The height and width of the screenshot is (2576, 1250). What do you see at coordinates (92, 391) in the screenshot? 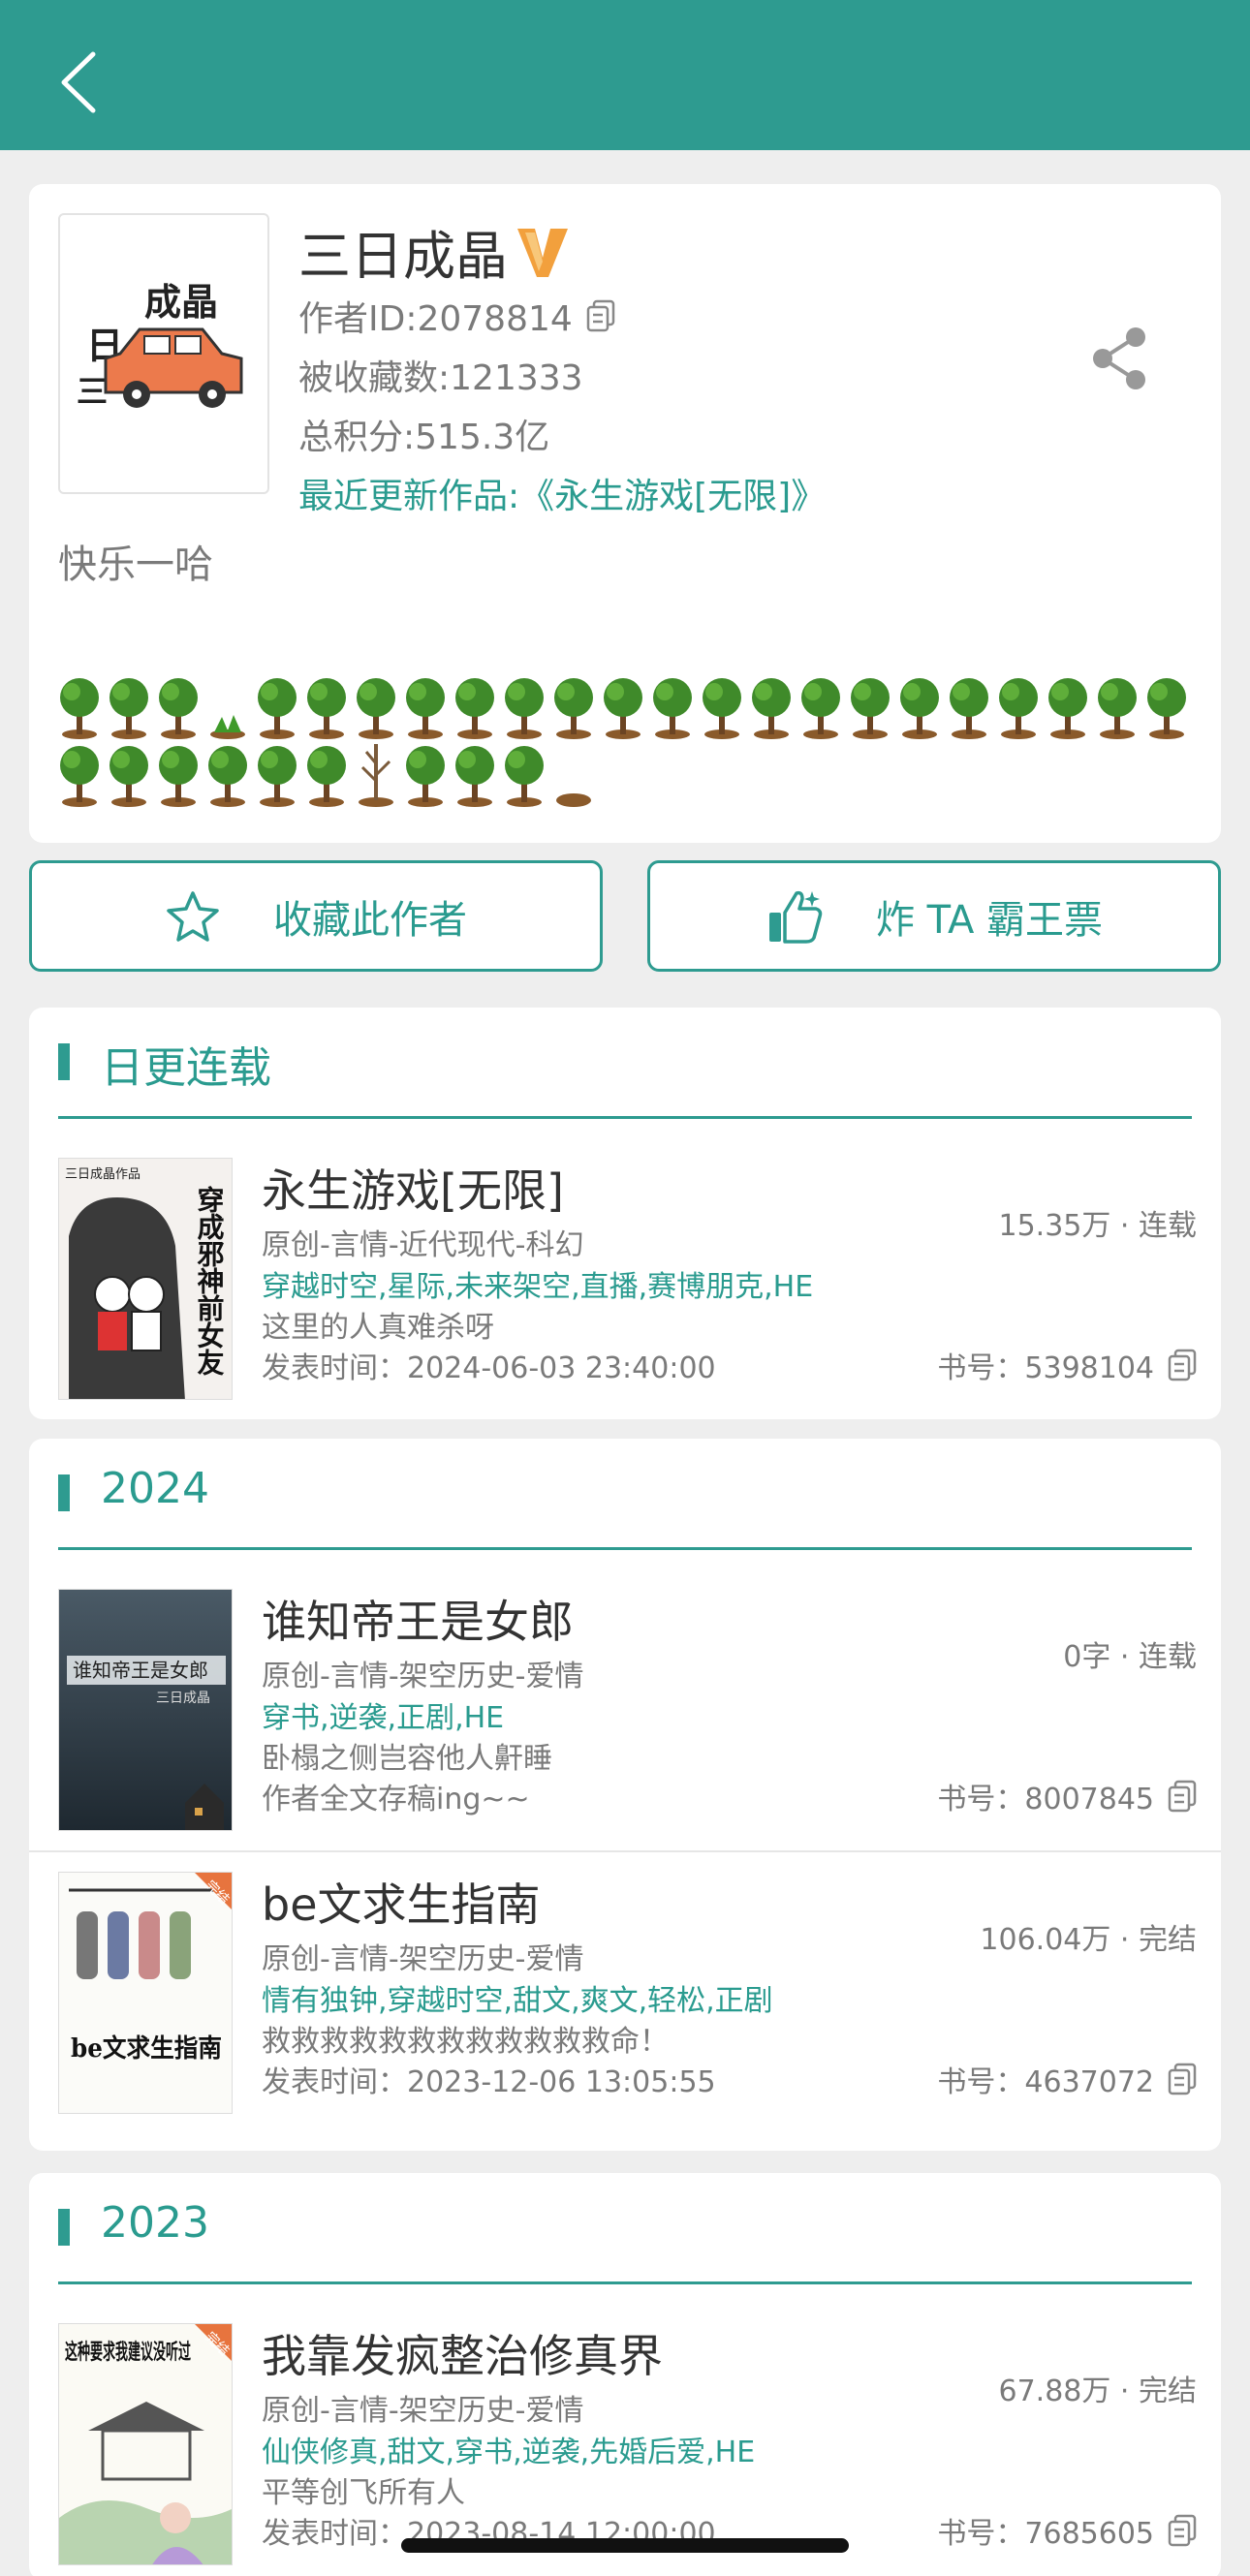
I see `avatar-text-side: 三` at bounding box center [92, 391].